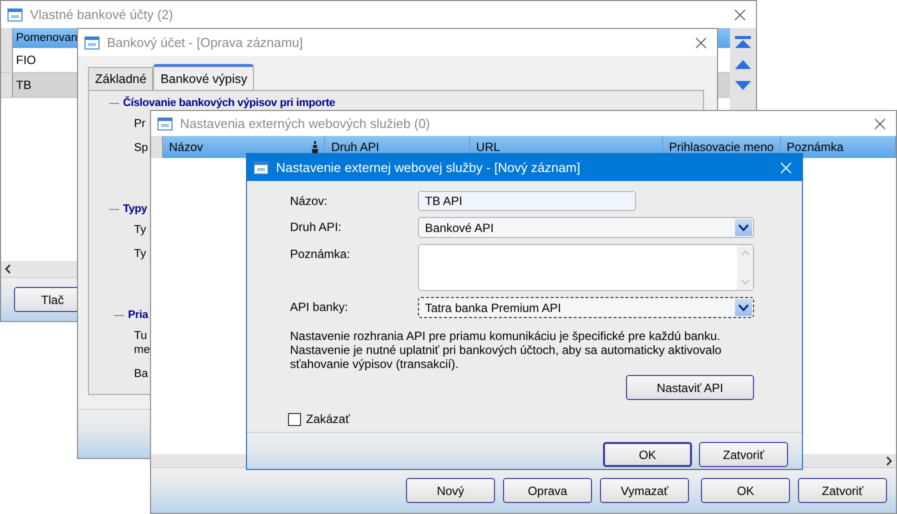  Describe the element at coordinates (26, 60) in the screenshot. I see `table-cell-text: FIO` at that location.